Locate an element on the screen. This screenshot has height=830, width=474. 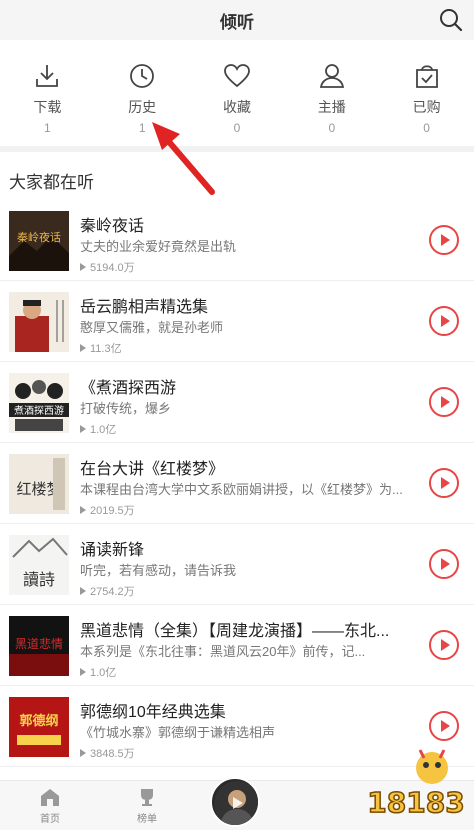
item-title: 《煮酒探西游 is located at coordinates (128, 388).